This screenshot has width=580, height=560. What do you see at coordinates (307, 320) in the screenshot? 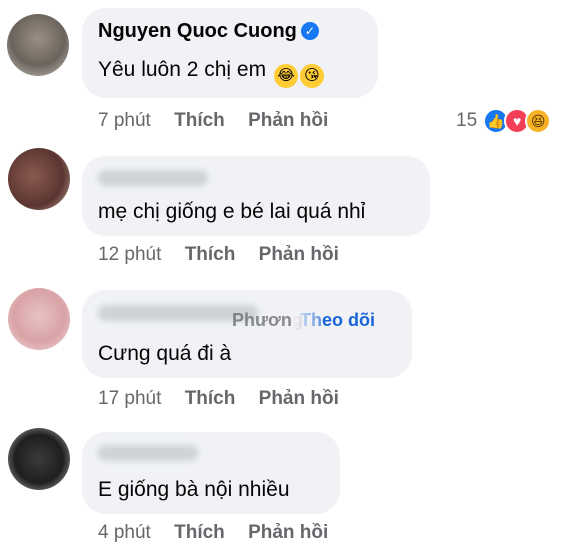
I see `blur-overlay` at bounding box center [307, 320].